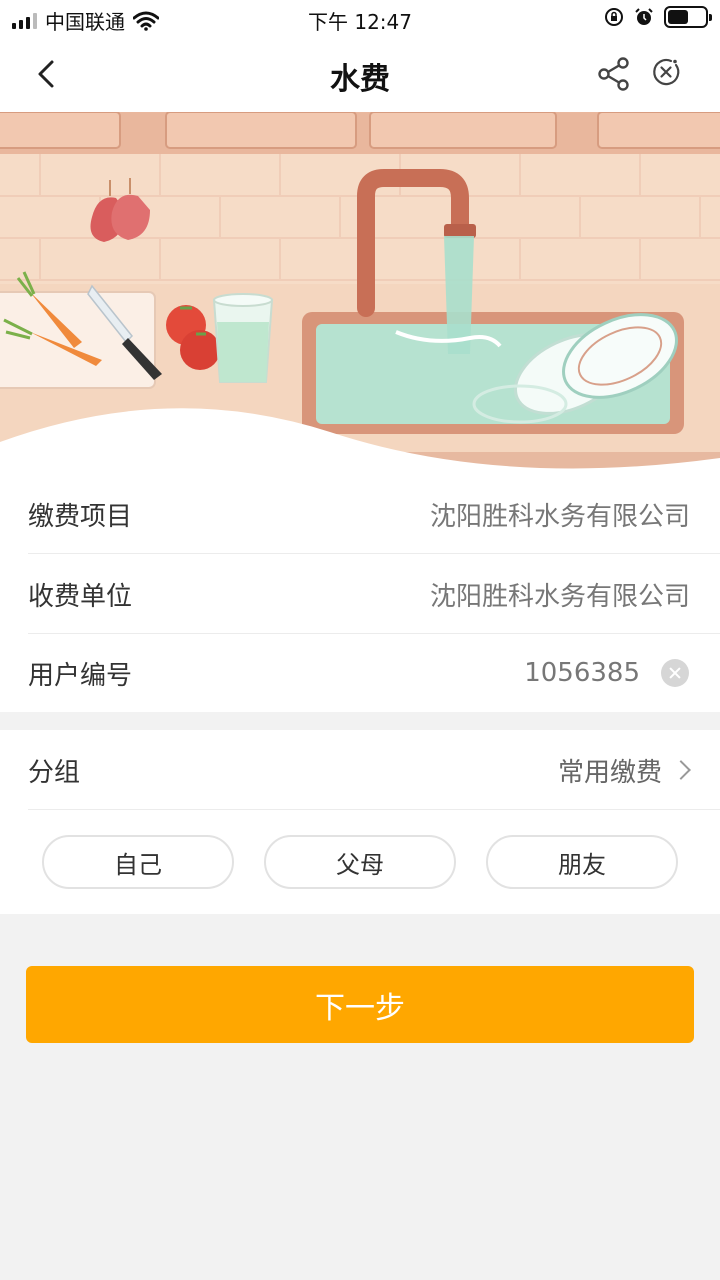 Image resolution: width=720 pixels, height=1280 pixels. Describe the element at coordinates (658, 17) in the screenshot. I see `status-right` at that location.